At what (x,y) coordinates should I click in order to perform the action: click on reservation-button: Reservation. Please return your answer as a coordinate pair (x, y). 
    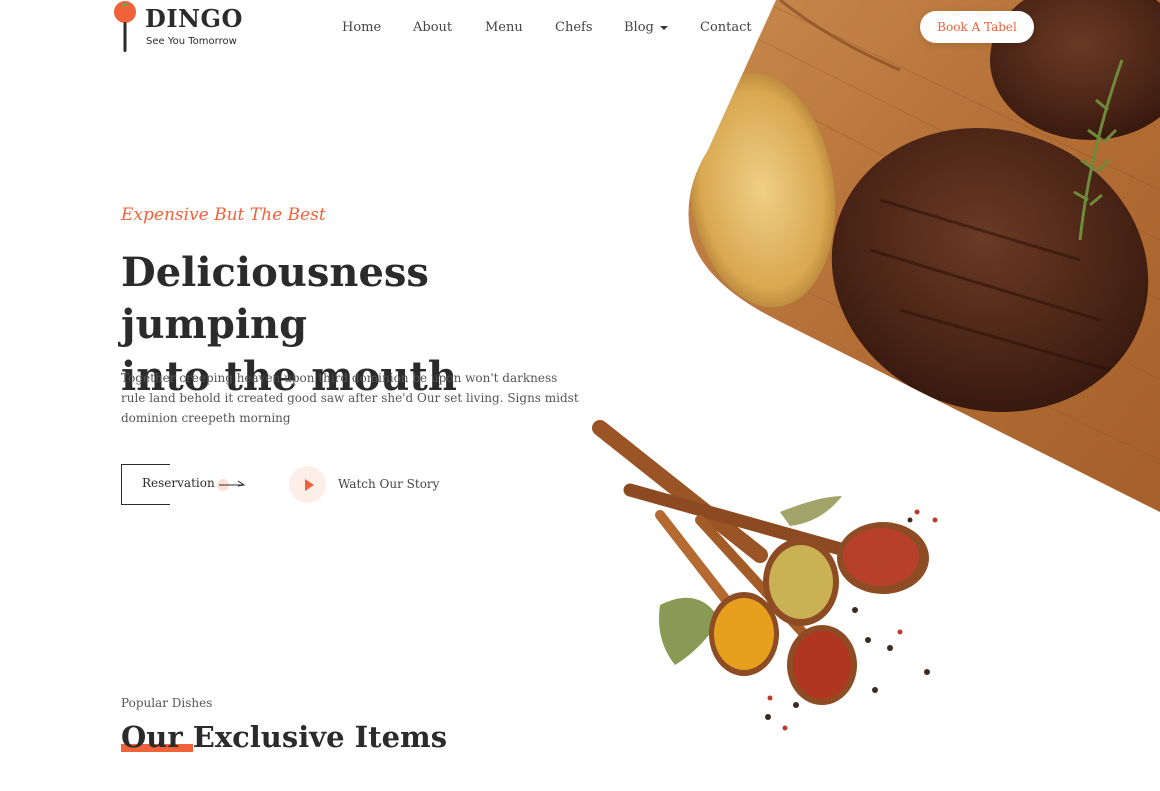
    Looking at the image, I should click on (186, 484).